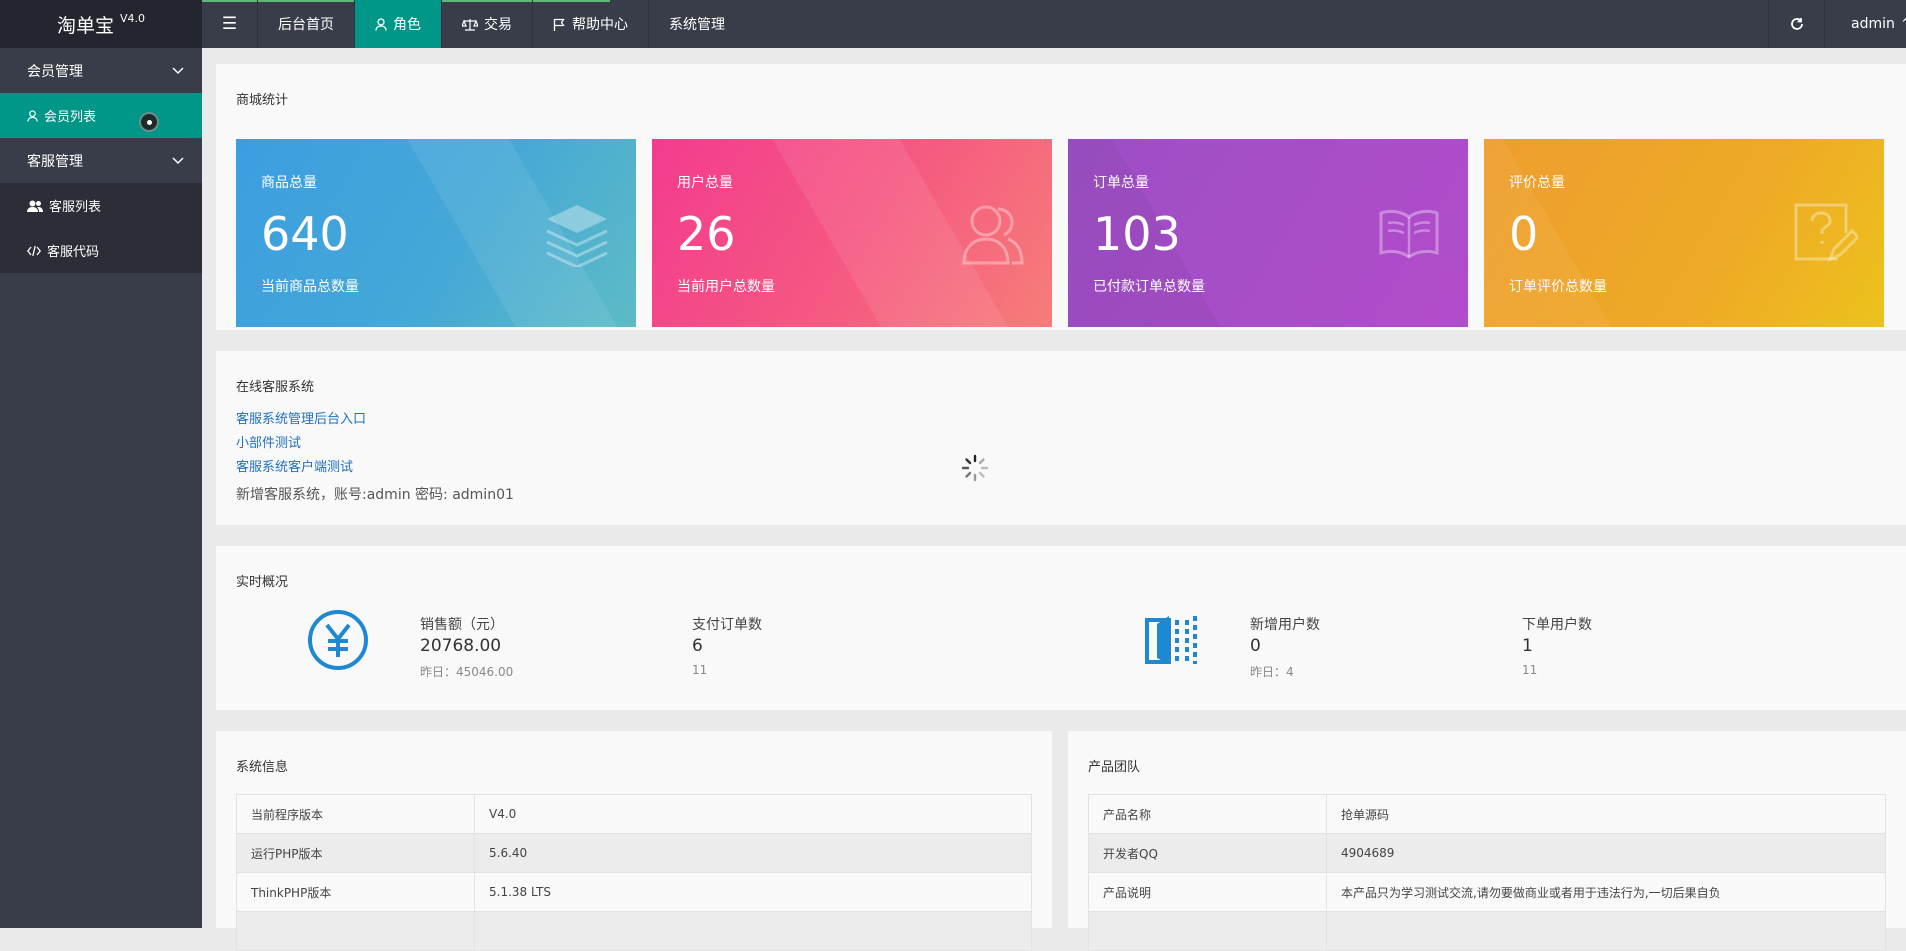 This screenshot has width=1906, height=951. What do you see at coordinates (1524, 234) in the screenshot?
I see `card-value: 0` at bounding box center [1524, 234].